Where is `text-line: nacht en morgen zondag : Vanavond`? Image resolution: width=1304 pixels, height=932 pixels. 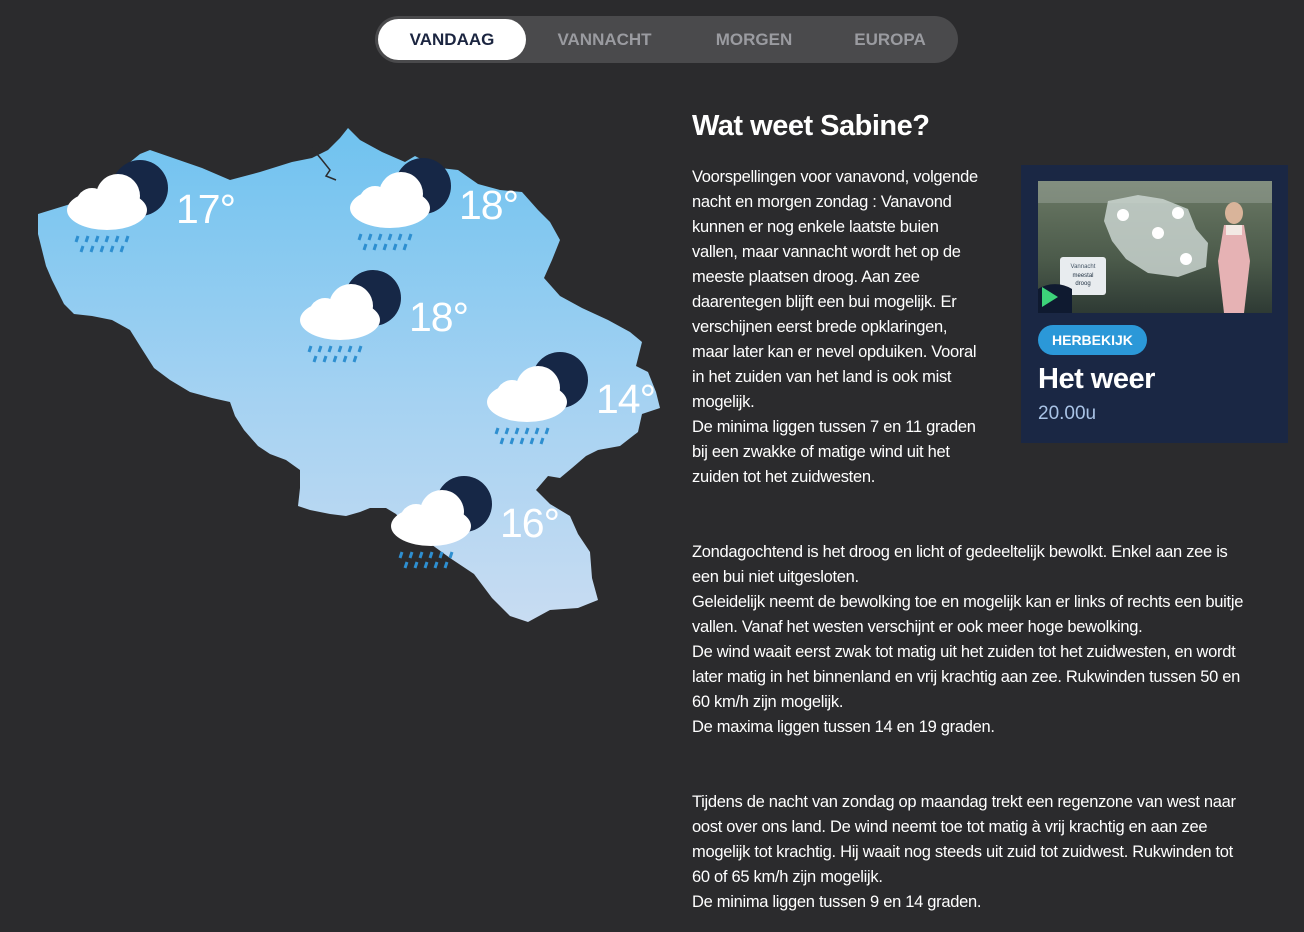 text-line: nacht en morgen zondag : Vanavond is located at coordinates (822, 202).